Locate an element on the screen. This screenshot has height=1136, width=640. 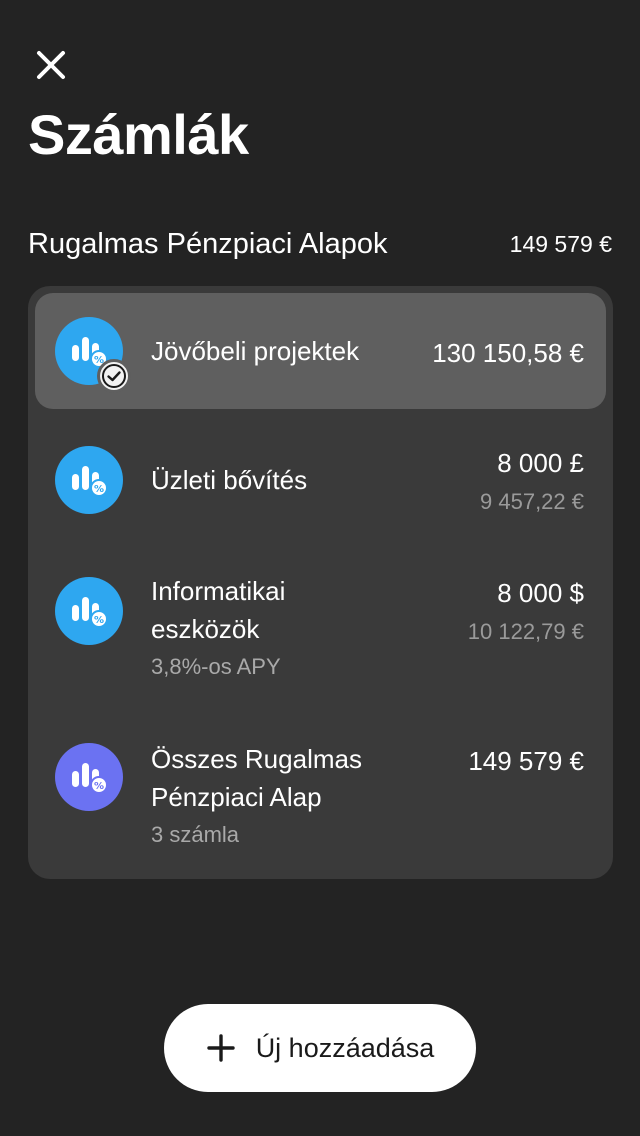
page-title: Számlák is located at coordinates (138, 134).